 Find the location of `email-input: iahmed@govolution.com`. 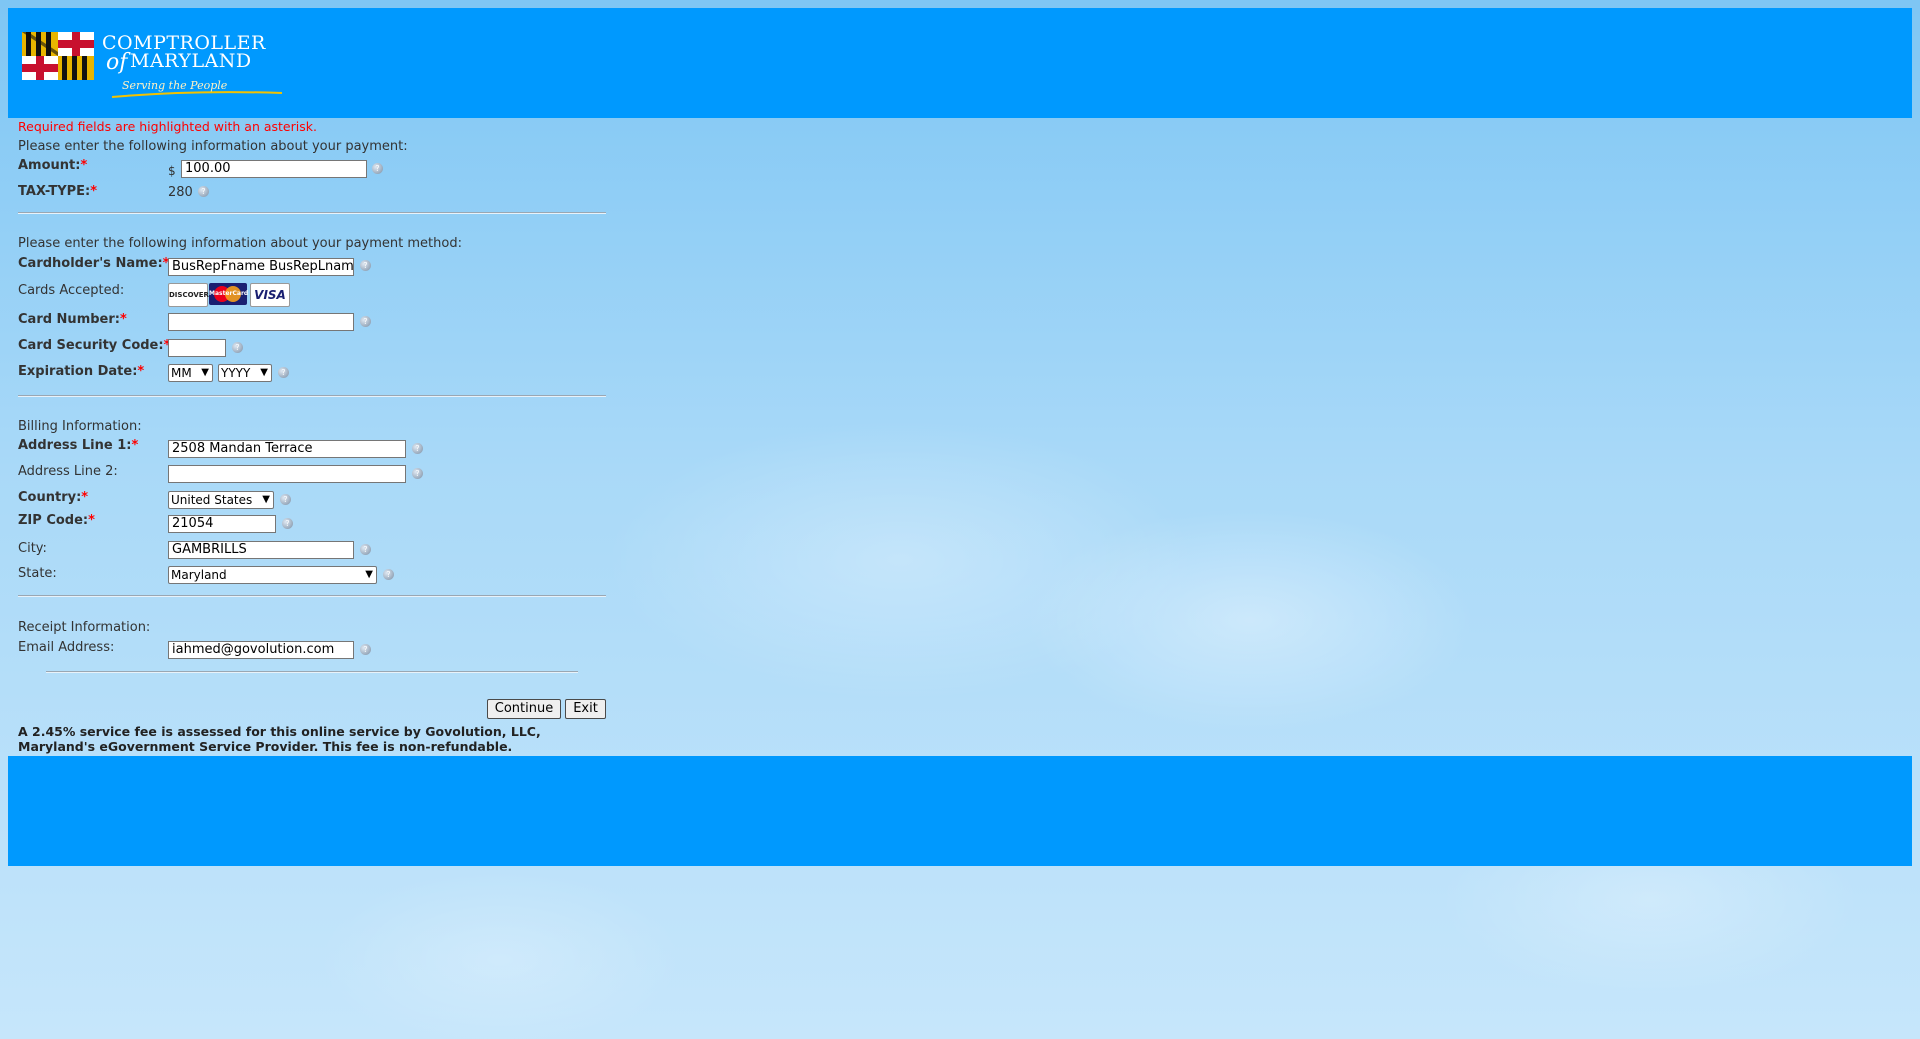

email-input: iahmed@govolution.com is located at coordinates (261, 650).